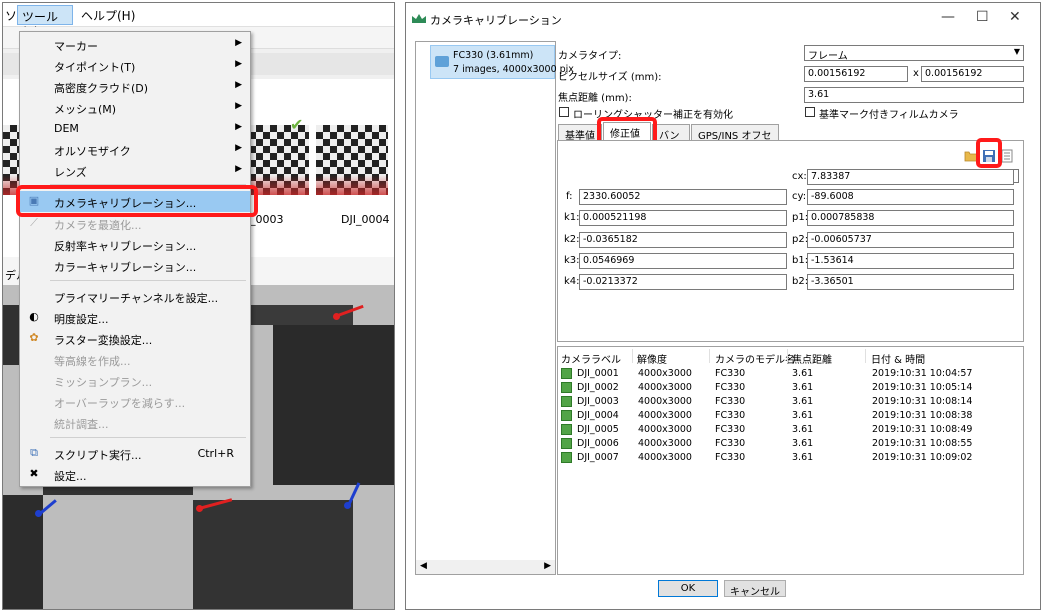 This screenshot has height=615, width=1043. I want to click on param-cx-input: 7.83387, so click(910, 177).